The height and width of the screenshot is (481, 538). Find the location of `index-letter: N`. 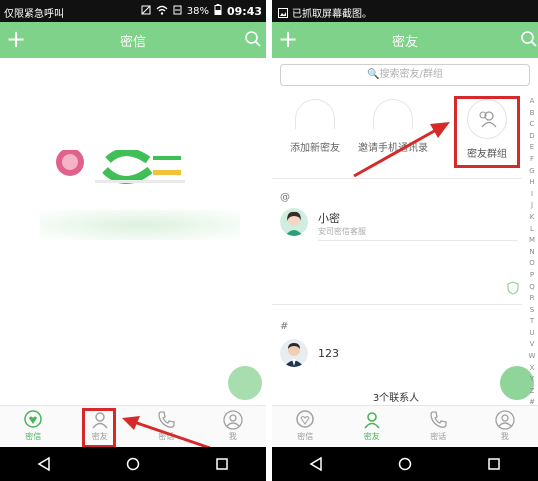

index-letter: N is located at coordinates (532, 253).